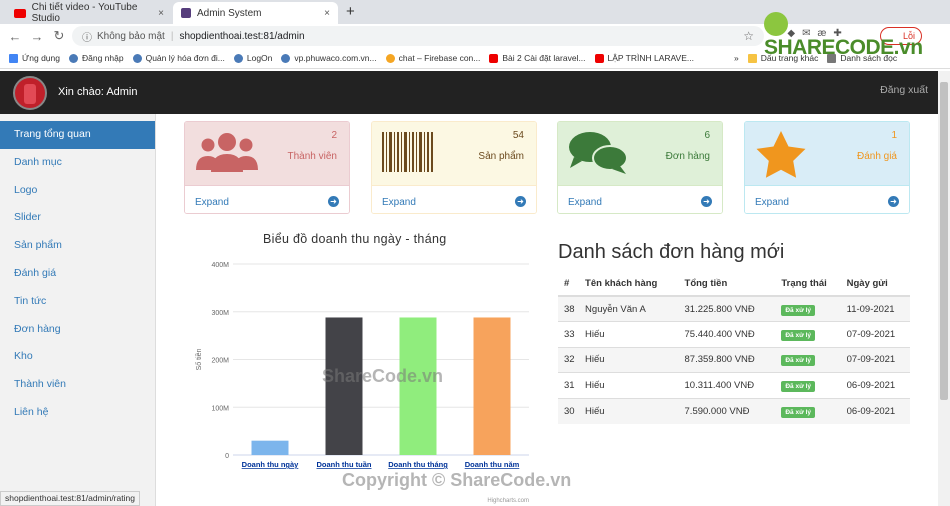 The image size is (950, 506). Describe the element at coordinates (508, 501) in the screenshot. I see `chart-credits: Highcharts.com` at that location.